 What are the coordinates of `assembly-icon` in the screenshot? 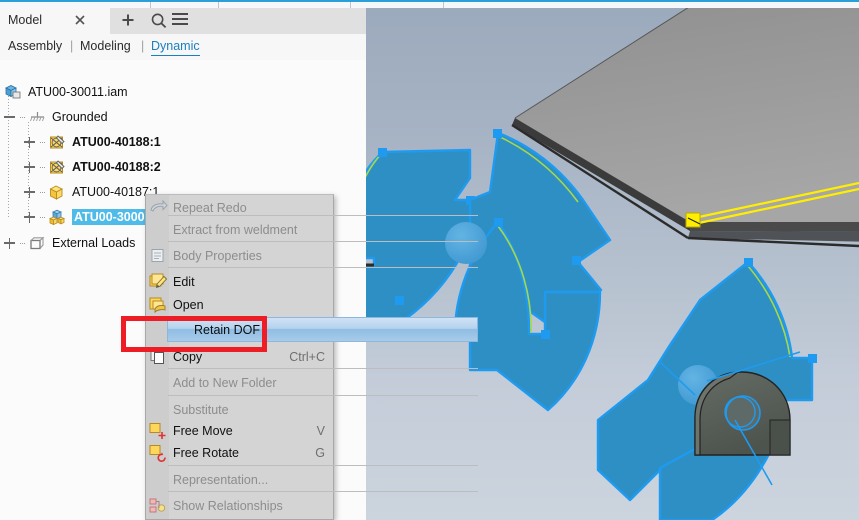 It's located at (13, 92).